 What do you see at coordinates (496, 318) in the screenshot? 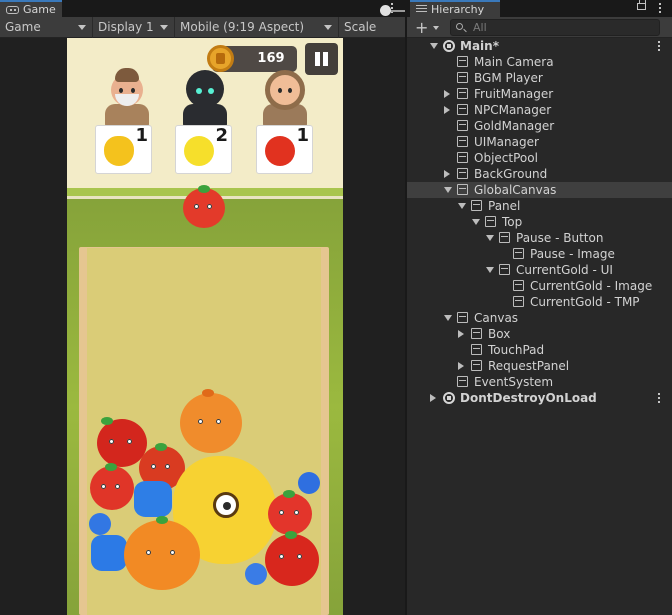
I see `hierarchy-item-label: Canvas` at bounding box center [496, 318].